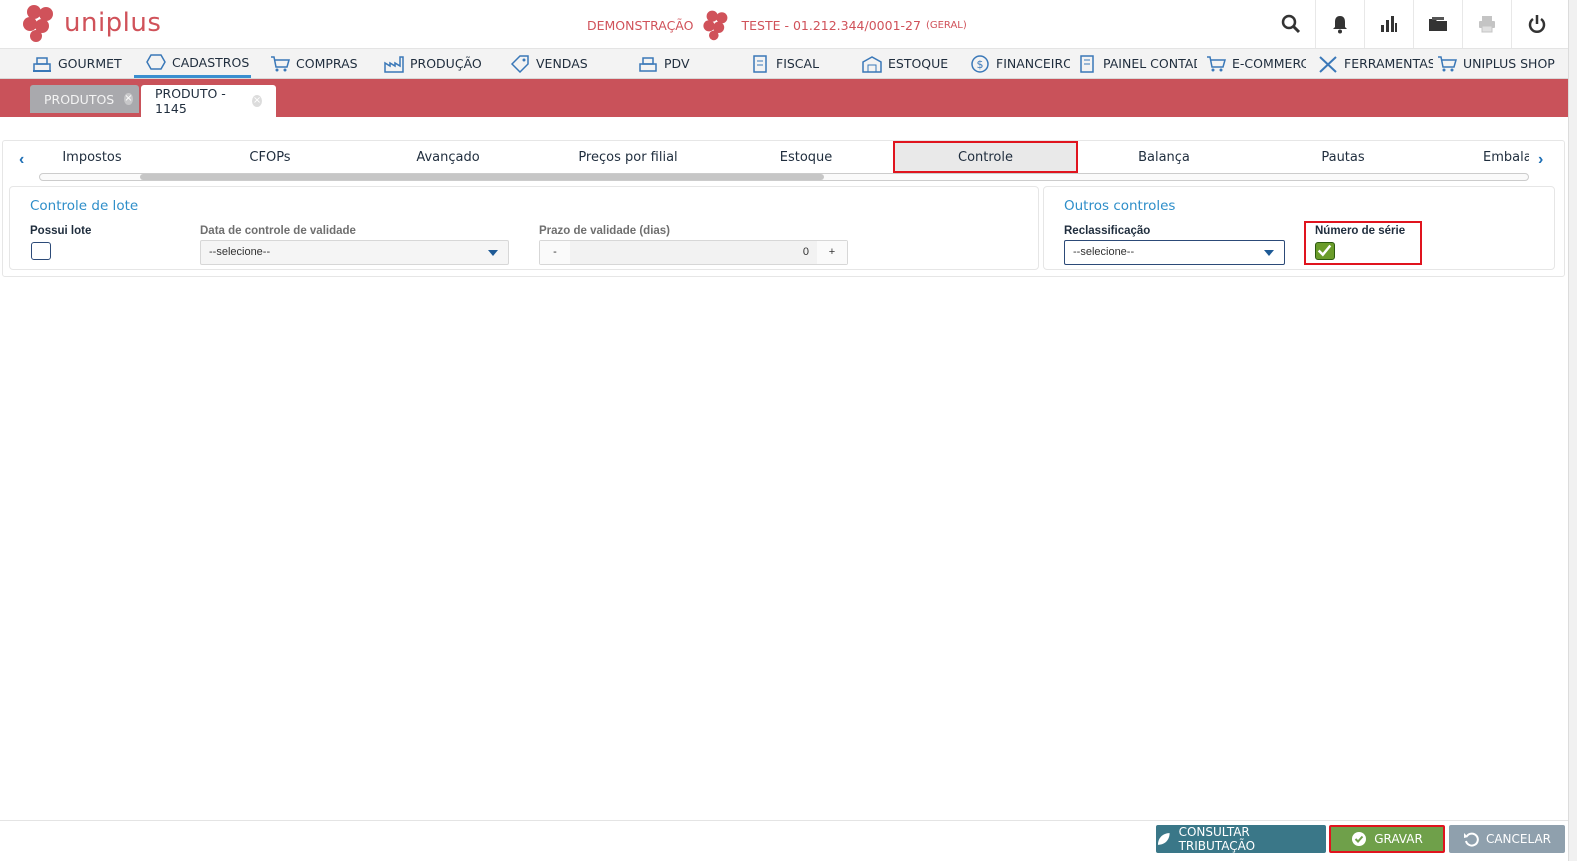  I want to click on notifications-button, so click(1340, 24).